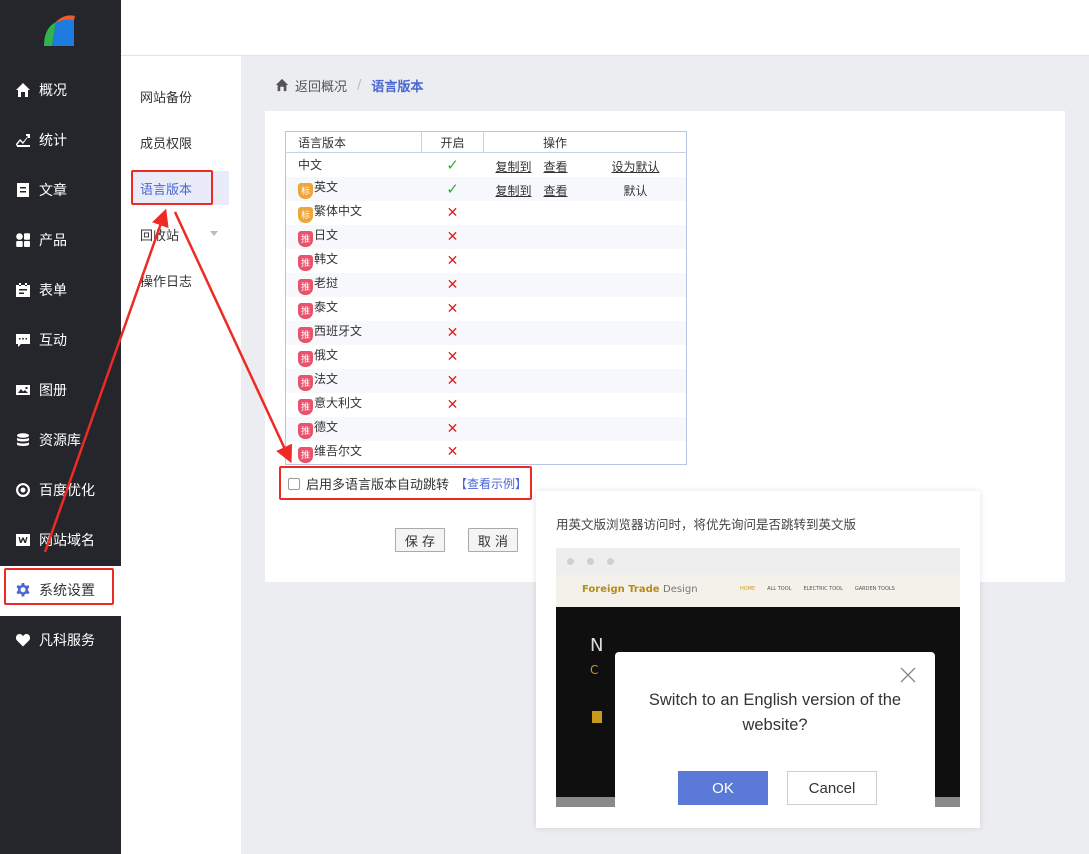 The width and height of the screenshot is (1089, 854). Describe the element at coordinates (354, 357) in the screenshot. I see `language-name-cell: 推俄文` at that location.